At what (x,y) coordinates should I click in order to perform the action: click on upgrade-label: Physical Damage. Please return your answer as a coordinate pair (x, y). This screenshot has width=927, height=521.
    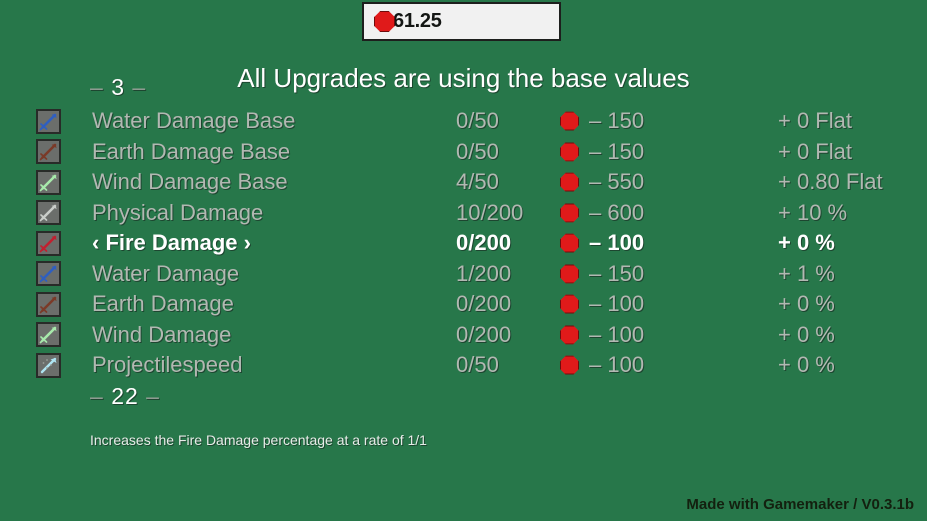
    Looking at the image, I should click on (178, 212).